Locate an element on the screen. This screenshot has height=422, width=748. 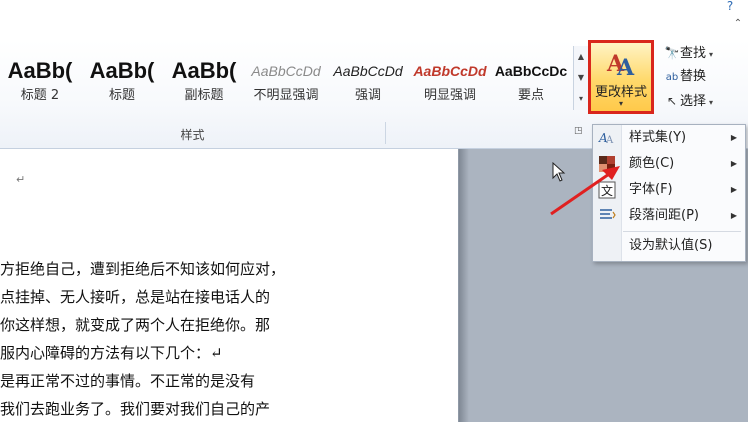
style-name: 标题 is located at coordinates (121, 95).